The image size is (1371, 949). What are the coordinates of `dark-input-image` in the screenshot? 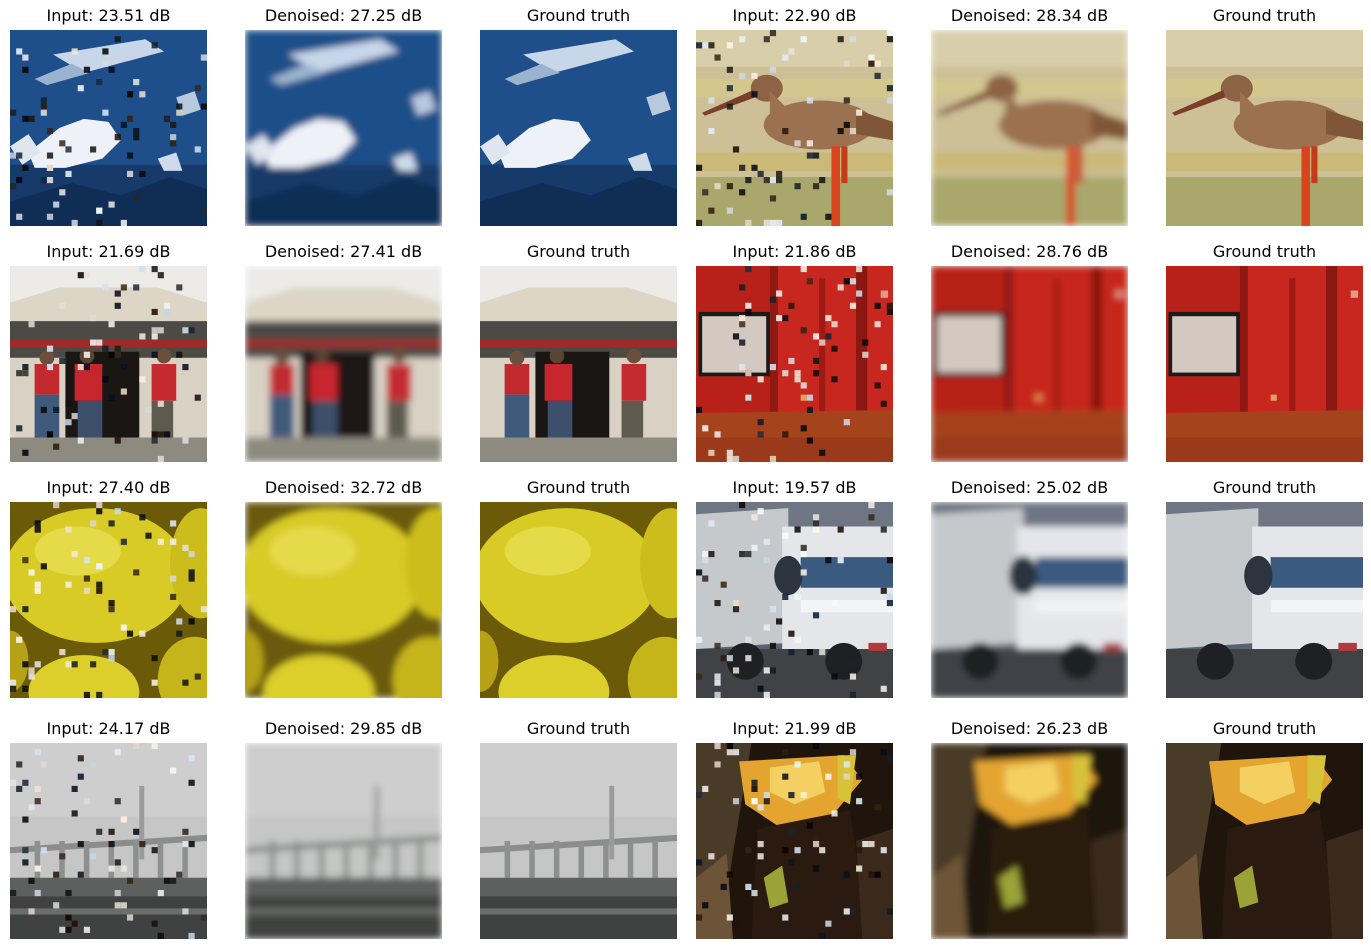 It's located at (794, 841).